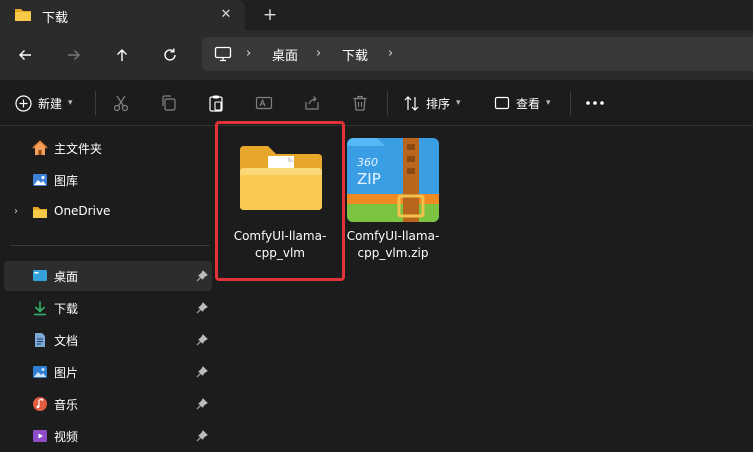 This screenshot has height=452, width=753. I want to click on file-name-line2: cpp_vlm.zip, so click(393, 253).